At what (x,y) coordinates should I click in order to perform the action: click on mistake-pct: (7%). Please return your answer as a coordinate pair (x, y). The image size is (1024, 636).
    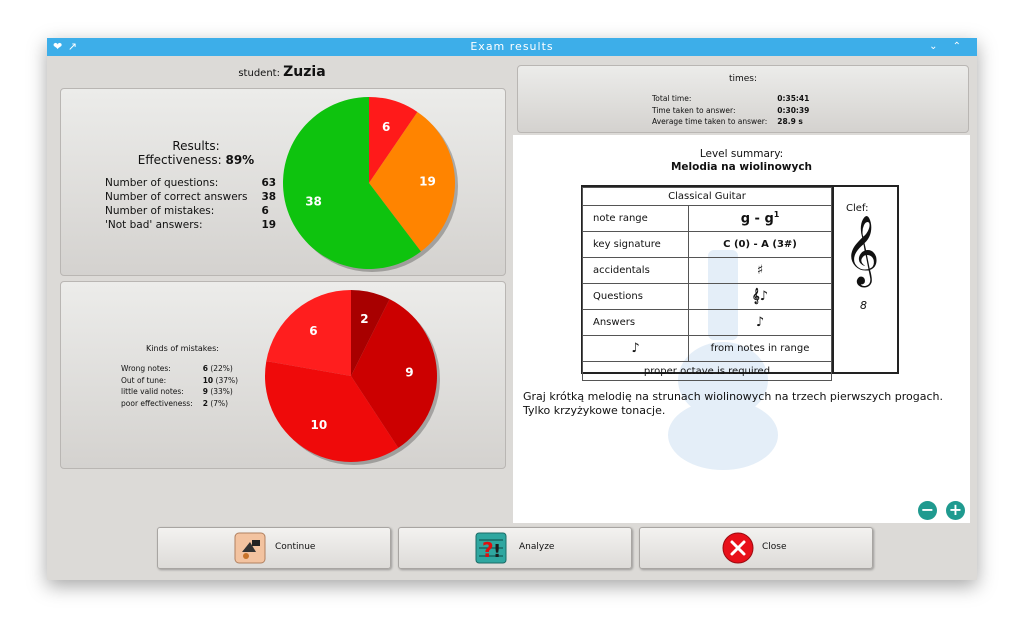
    Looking at the image, I should click on (219, 403).